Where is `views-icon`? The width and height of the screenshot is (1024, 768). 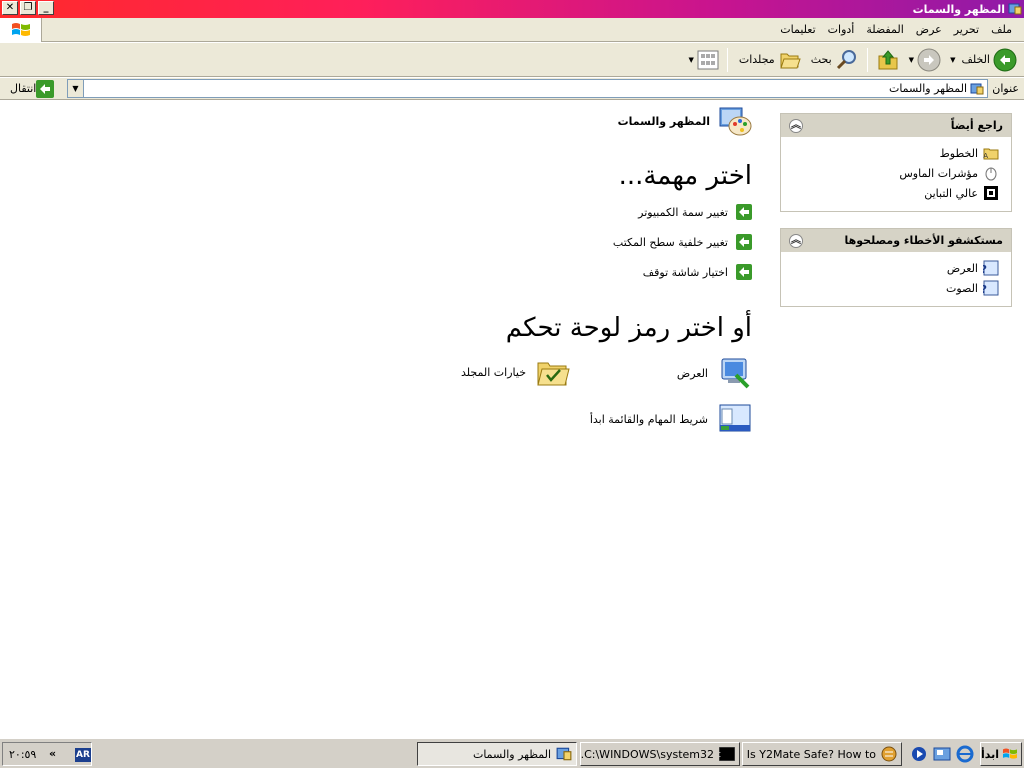
views-icon is located at coordinates (708, 59).